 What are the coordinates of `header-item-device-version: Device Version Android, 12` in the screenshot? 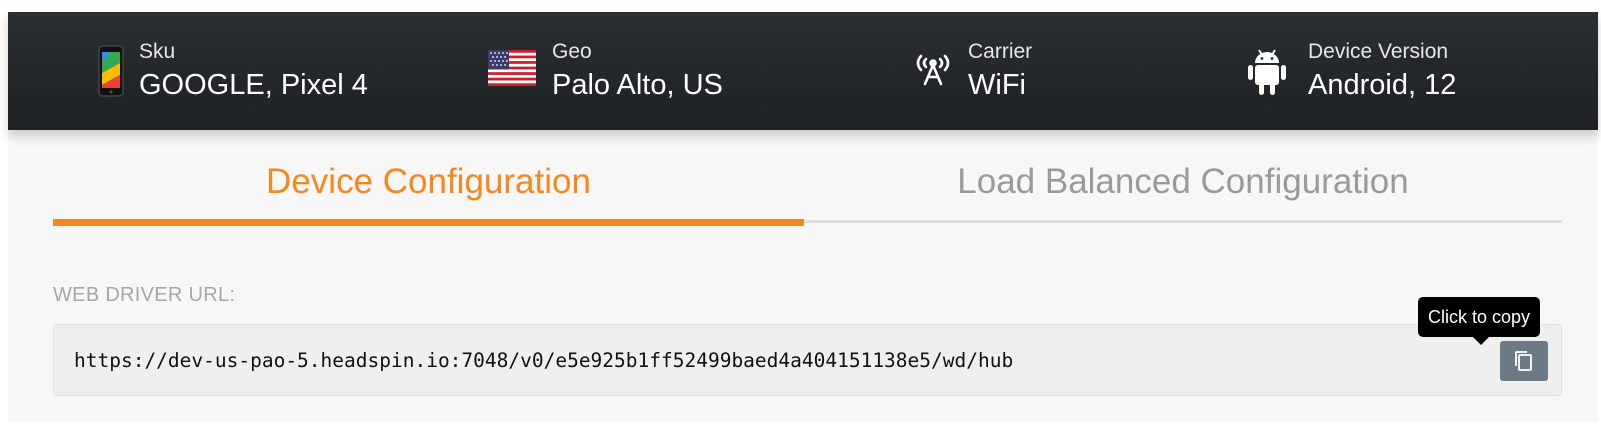 It's located at (1398, 71).